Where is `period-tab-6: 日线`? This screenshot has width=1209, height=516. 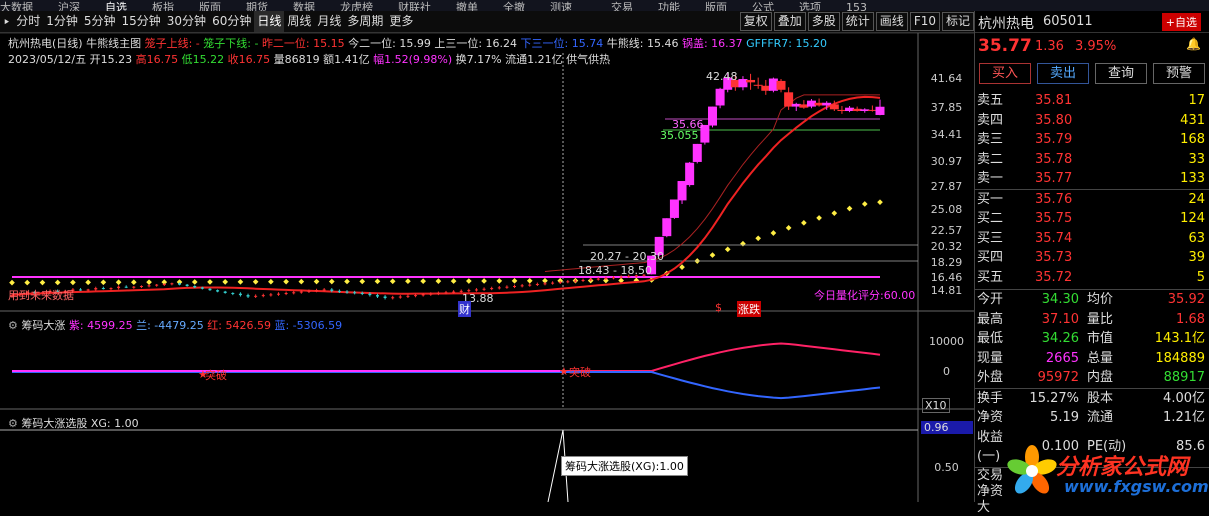
period-tab-6: 日线 is located at coordinates (269, 21).